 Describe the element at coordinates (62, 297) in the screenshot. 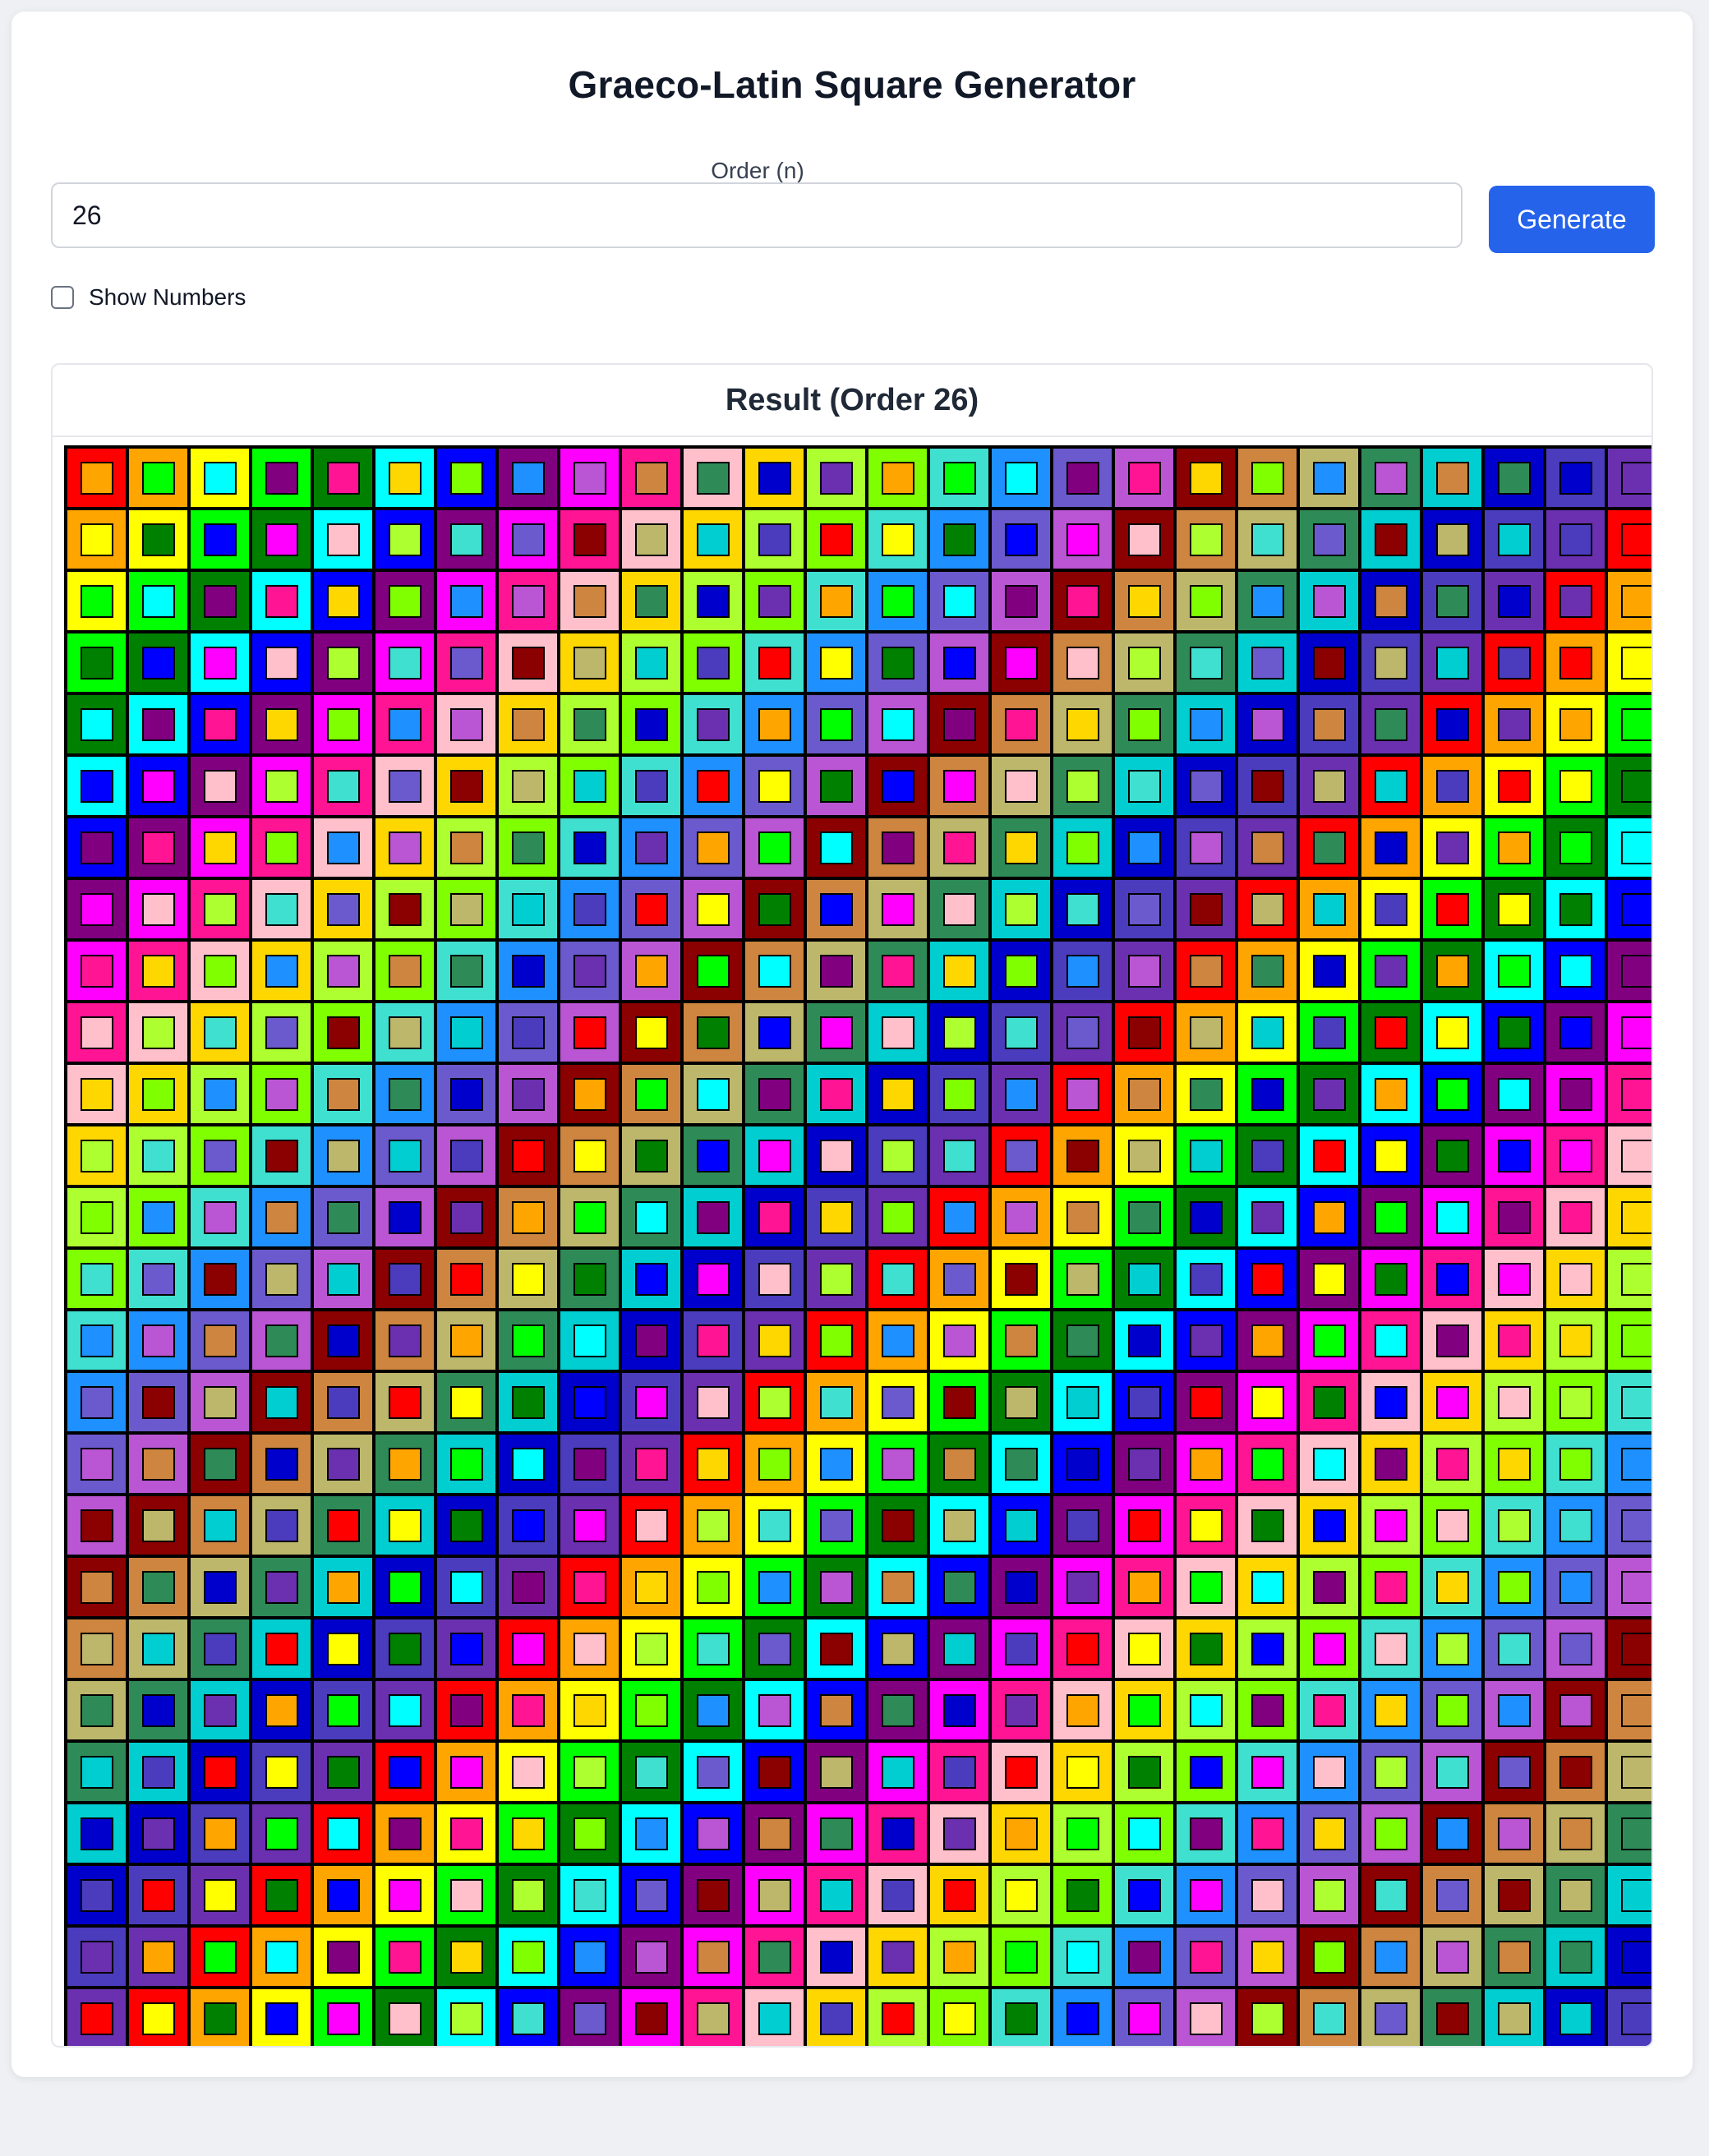

I see `show-numbers-checkbox` at that location.